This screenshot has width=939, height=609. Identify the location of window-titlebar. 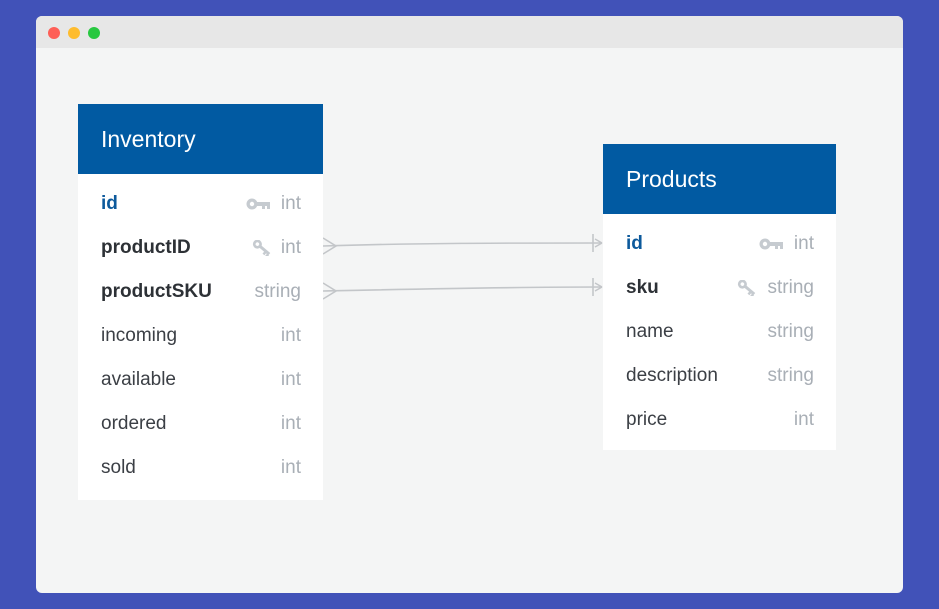
(469, 32).